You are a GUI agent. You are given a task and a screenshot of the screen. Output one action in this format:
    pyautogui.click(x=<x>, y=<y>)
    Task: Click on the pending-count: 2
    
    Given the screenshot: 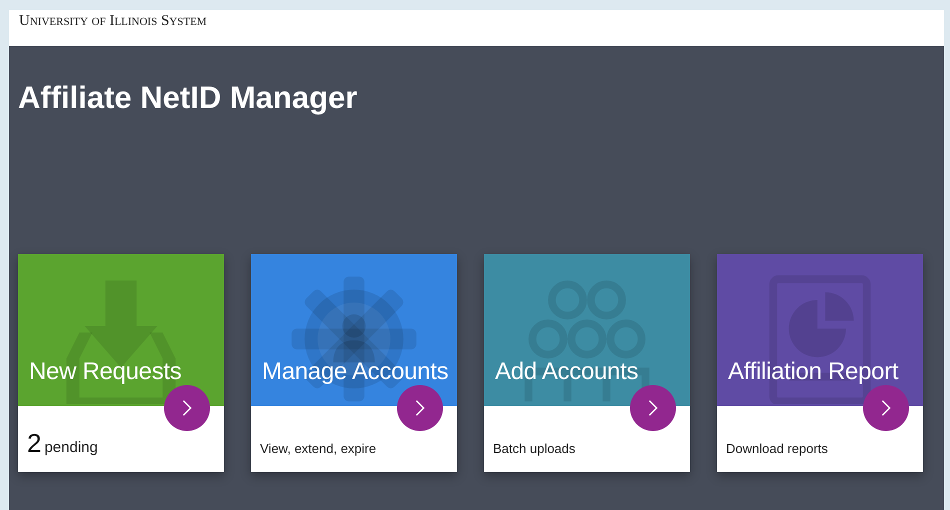 What is the action you would take?
    pyautogui.click(x=34, y=443)
    